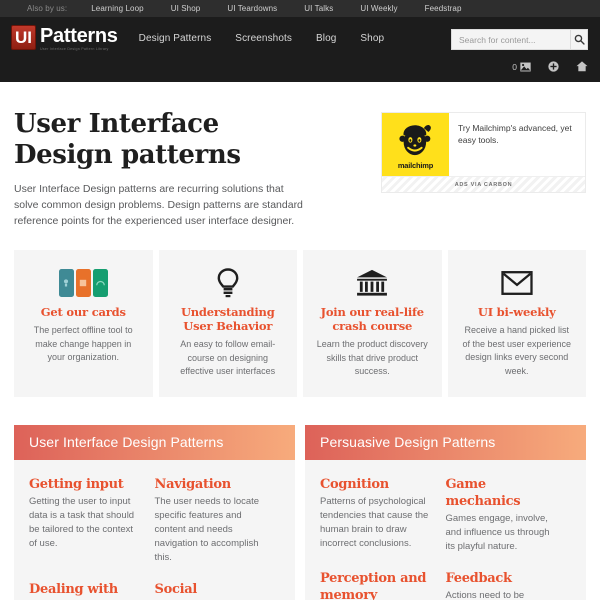  Describe the element at coordinates (516, 312) in the screenshot. I see `feature-card-title: UI bi-weekly` at that location.